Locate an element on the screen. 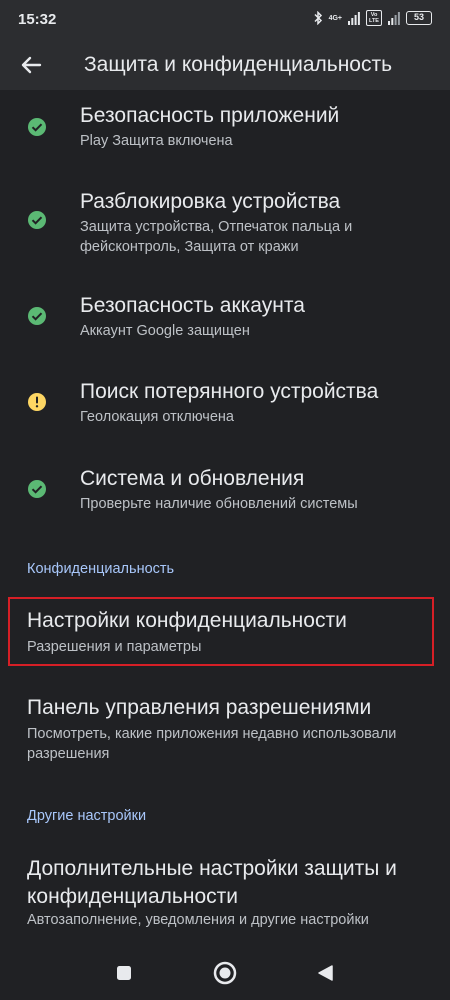 The width and height of the screenshot is (450, 1000). item-title: Система и обновления is located at coordinates (192, 478).